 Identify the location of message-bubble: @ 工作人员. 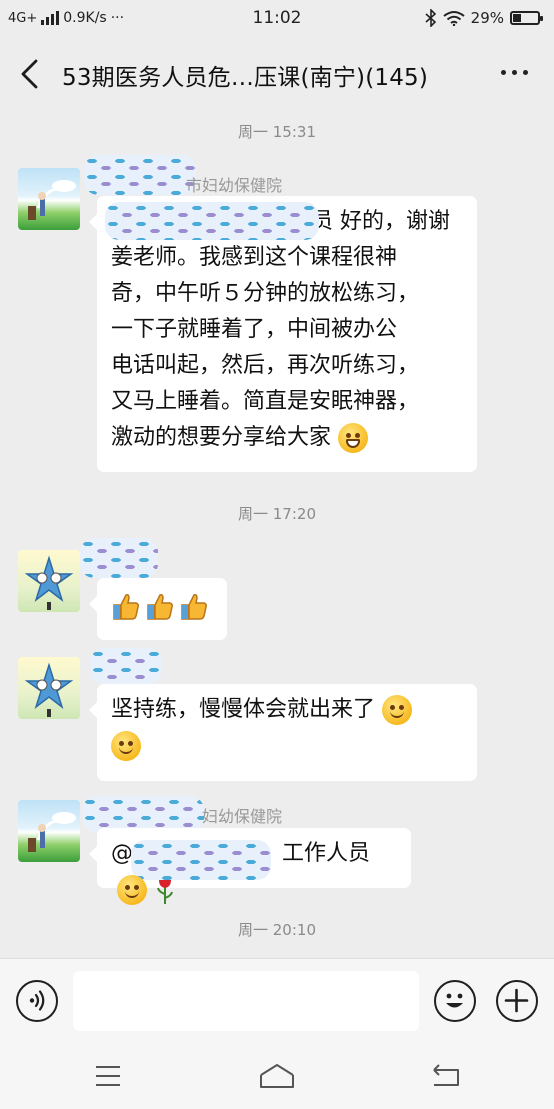
(250, 866).